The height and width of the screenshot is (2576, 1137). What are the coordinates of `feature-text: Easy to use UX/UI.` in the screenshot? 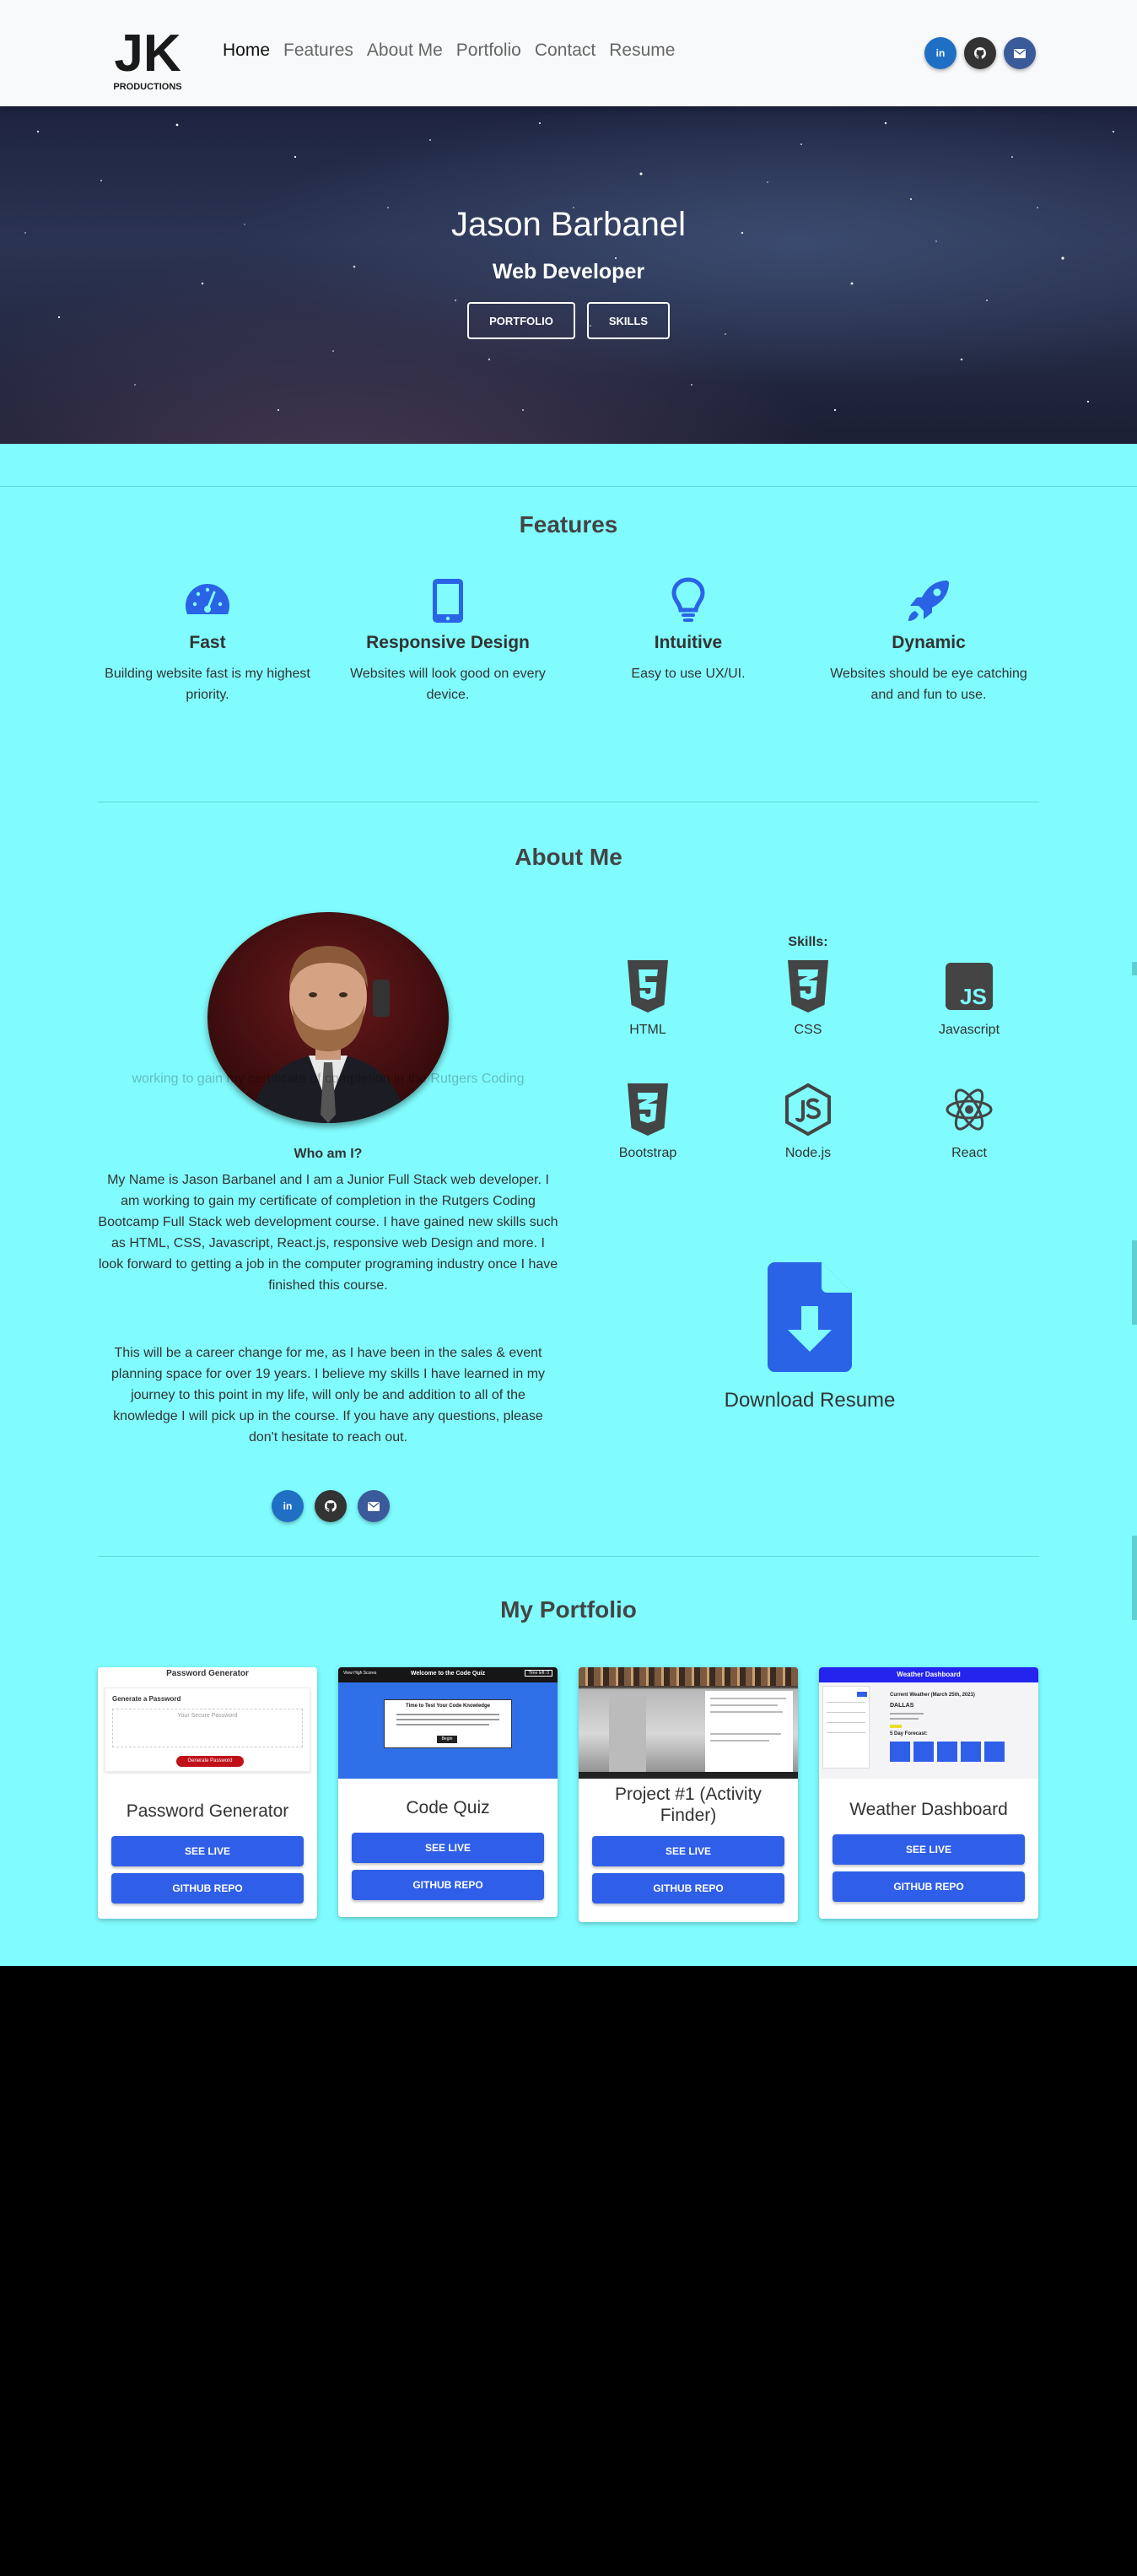 It's located at (688, 674).